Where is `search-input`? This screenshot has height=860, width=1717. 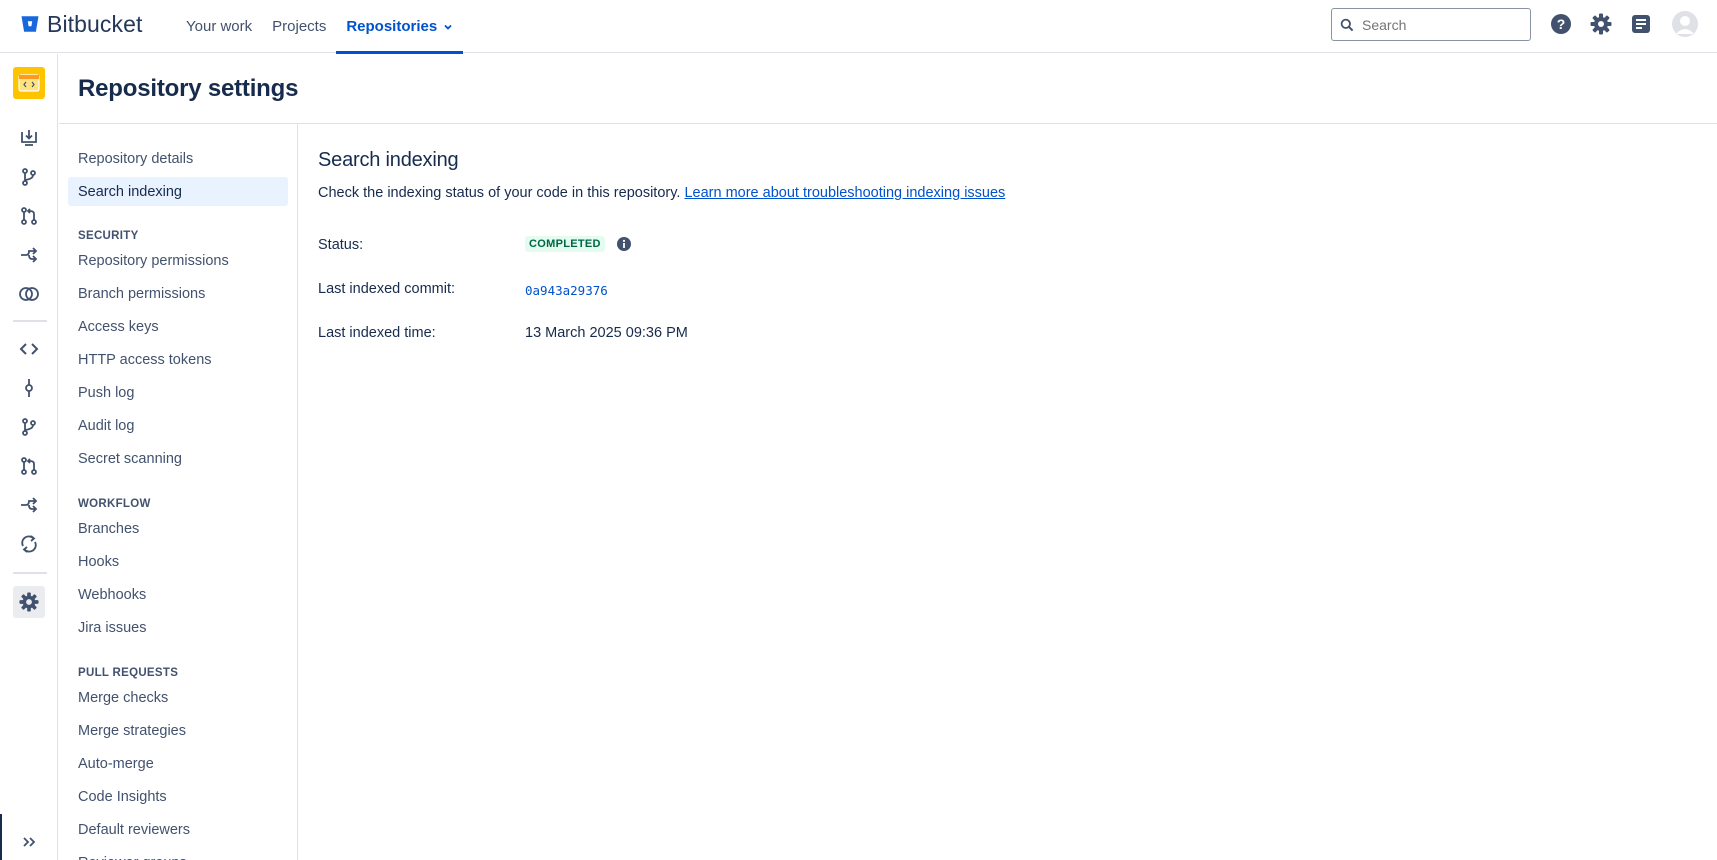
search-input is located at coordinates (1442, 24).